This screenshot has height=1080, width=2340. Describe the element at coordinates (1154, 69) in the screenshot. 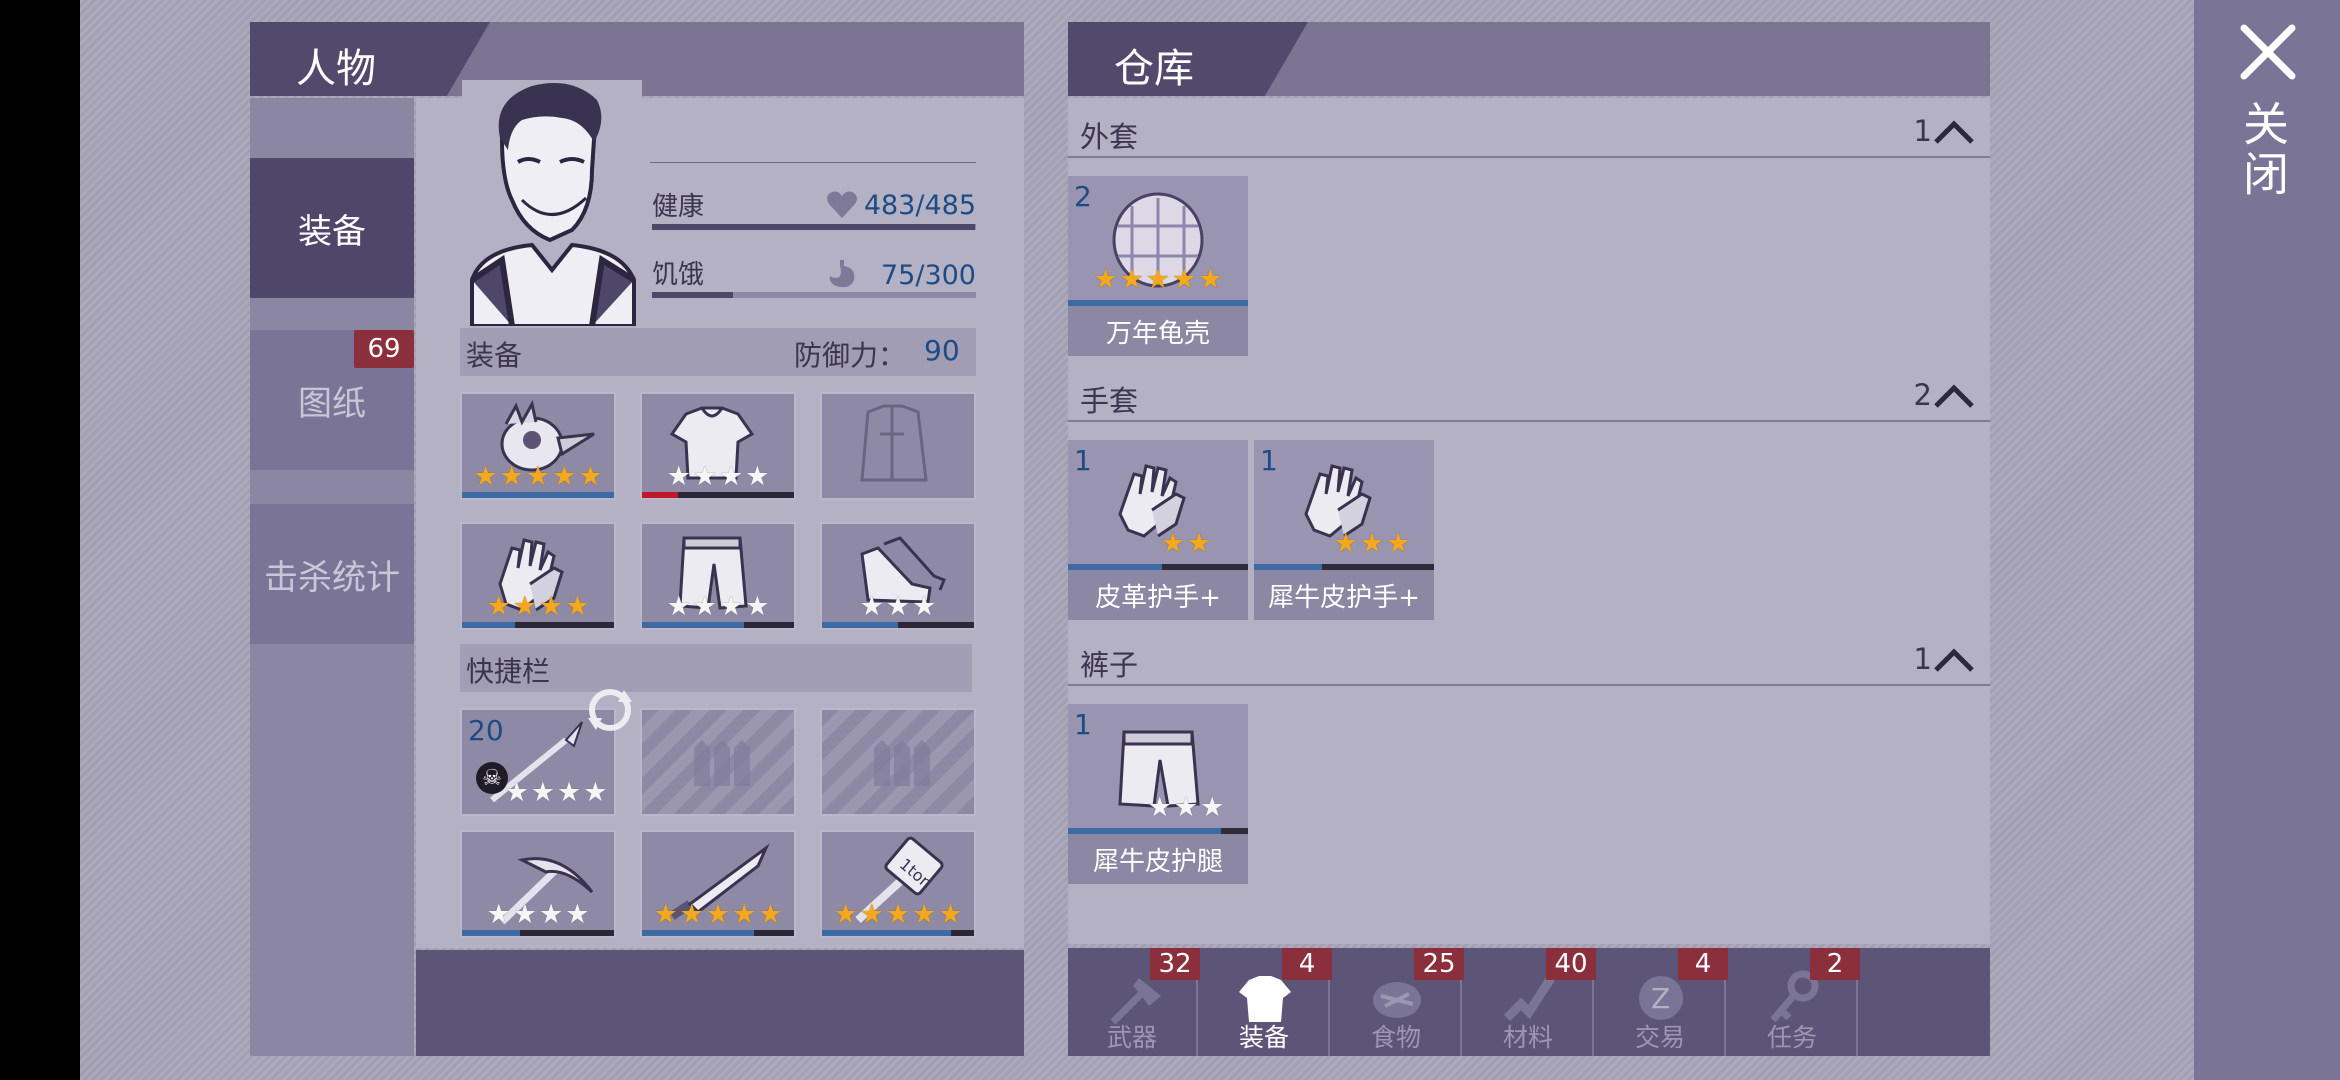

I see `warehouse-title: 仓库` at that location.